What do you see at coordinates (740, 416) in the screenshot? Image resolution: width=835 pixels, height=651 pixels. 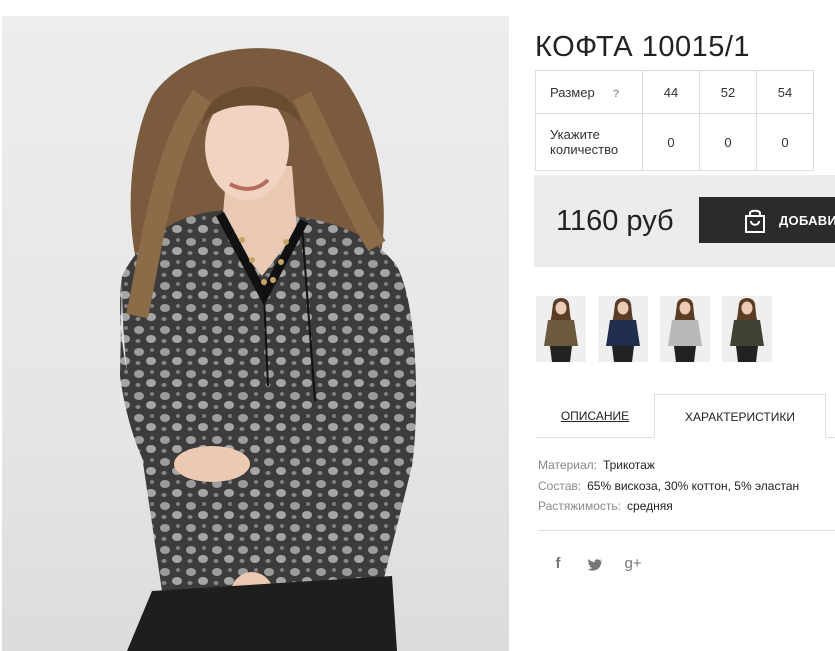 I see `tab-characteristics: ХАРАКТЕРИСТИКИ` at bounding box center [740, 416].